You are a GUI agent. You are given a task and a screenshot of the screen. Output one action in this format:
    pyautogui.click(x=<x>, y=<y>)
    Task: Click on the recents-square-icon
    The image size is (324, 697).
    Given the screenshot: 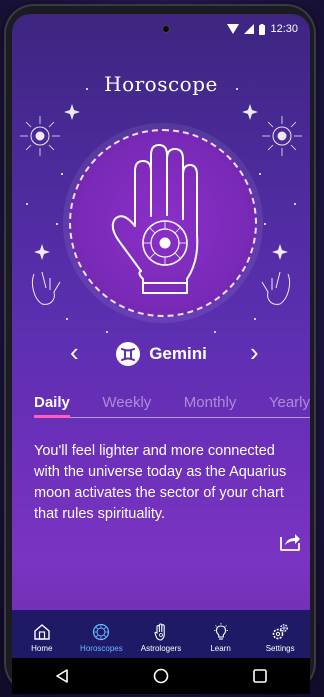 What is the action you would take?
    pyautogui.click(x=260, y=676)
    